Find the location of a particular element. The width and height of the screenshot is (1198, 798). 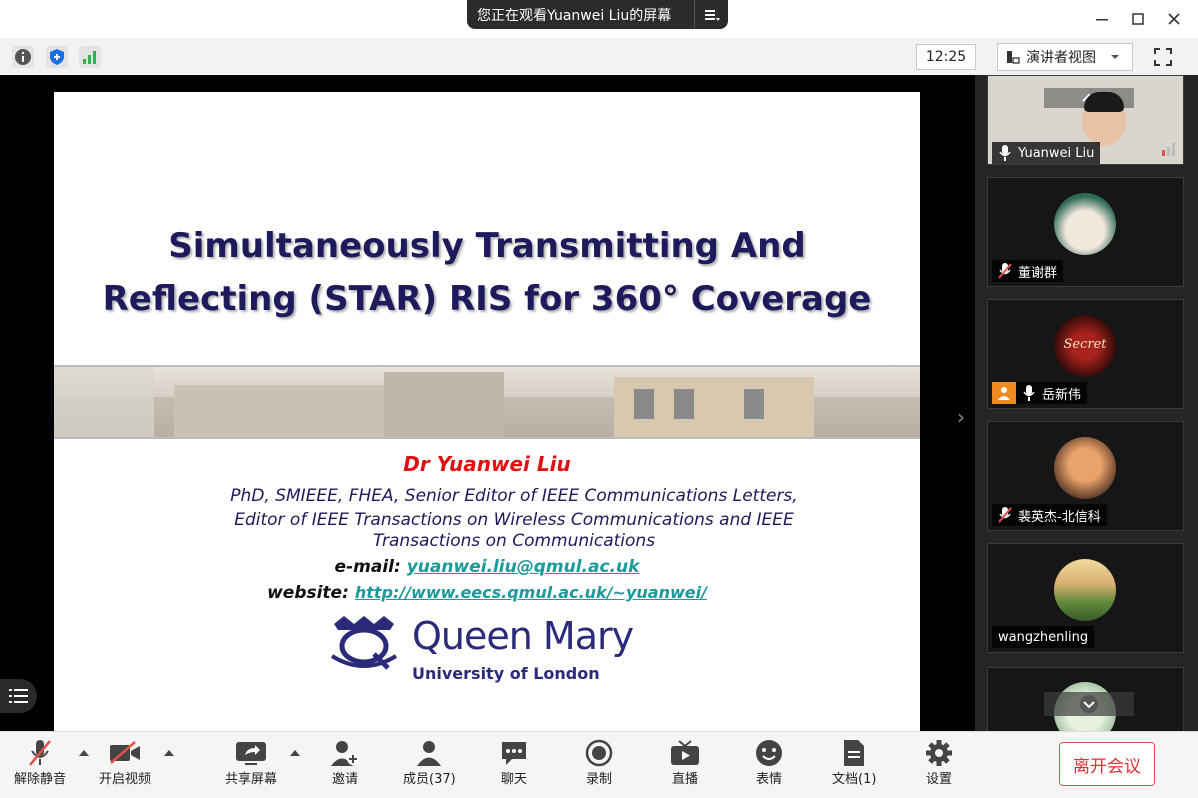

credentials-line-3: Transactions on Communications is located at coordinates (514, 541).